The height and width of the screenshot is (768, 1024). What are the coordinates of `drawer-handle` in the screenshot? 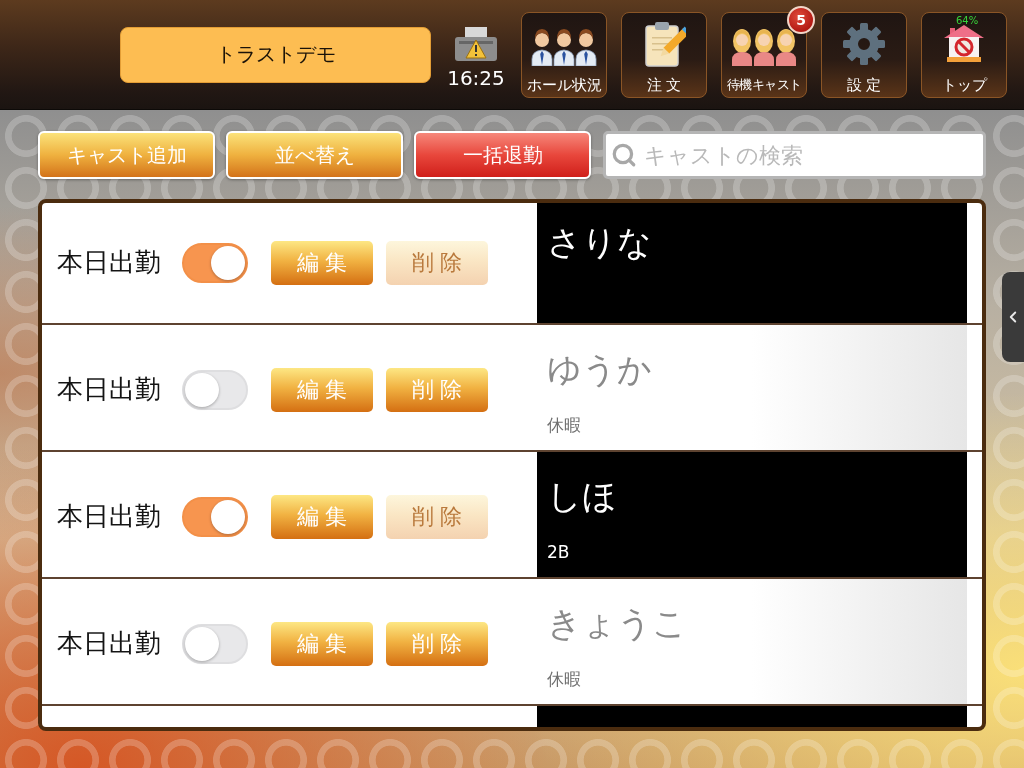 It's located at (1013, 317).